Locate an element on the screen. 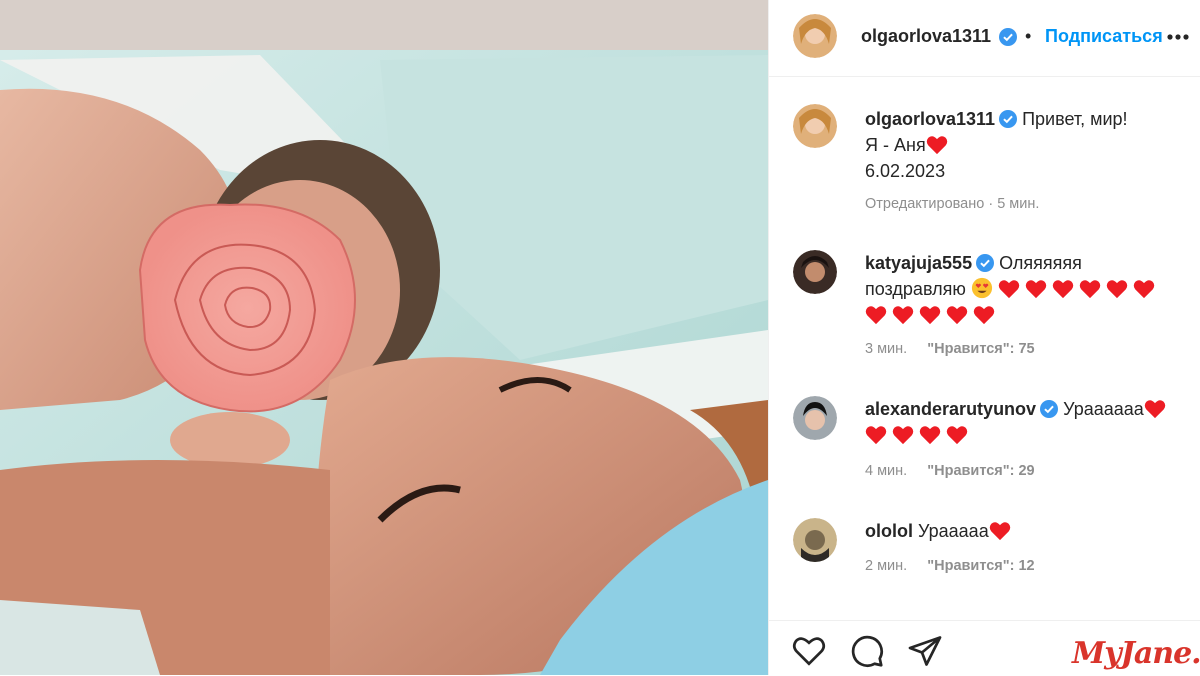 This screenshot has height=676, width=1200. caption-line: 6.02.2023 is located at coordinates (905, 171).